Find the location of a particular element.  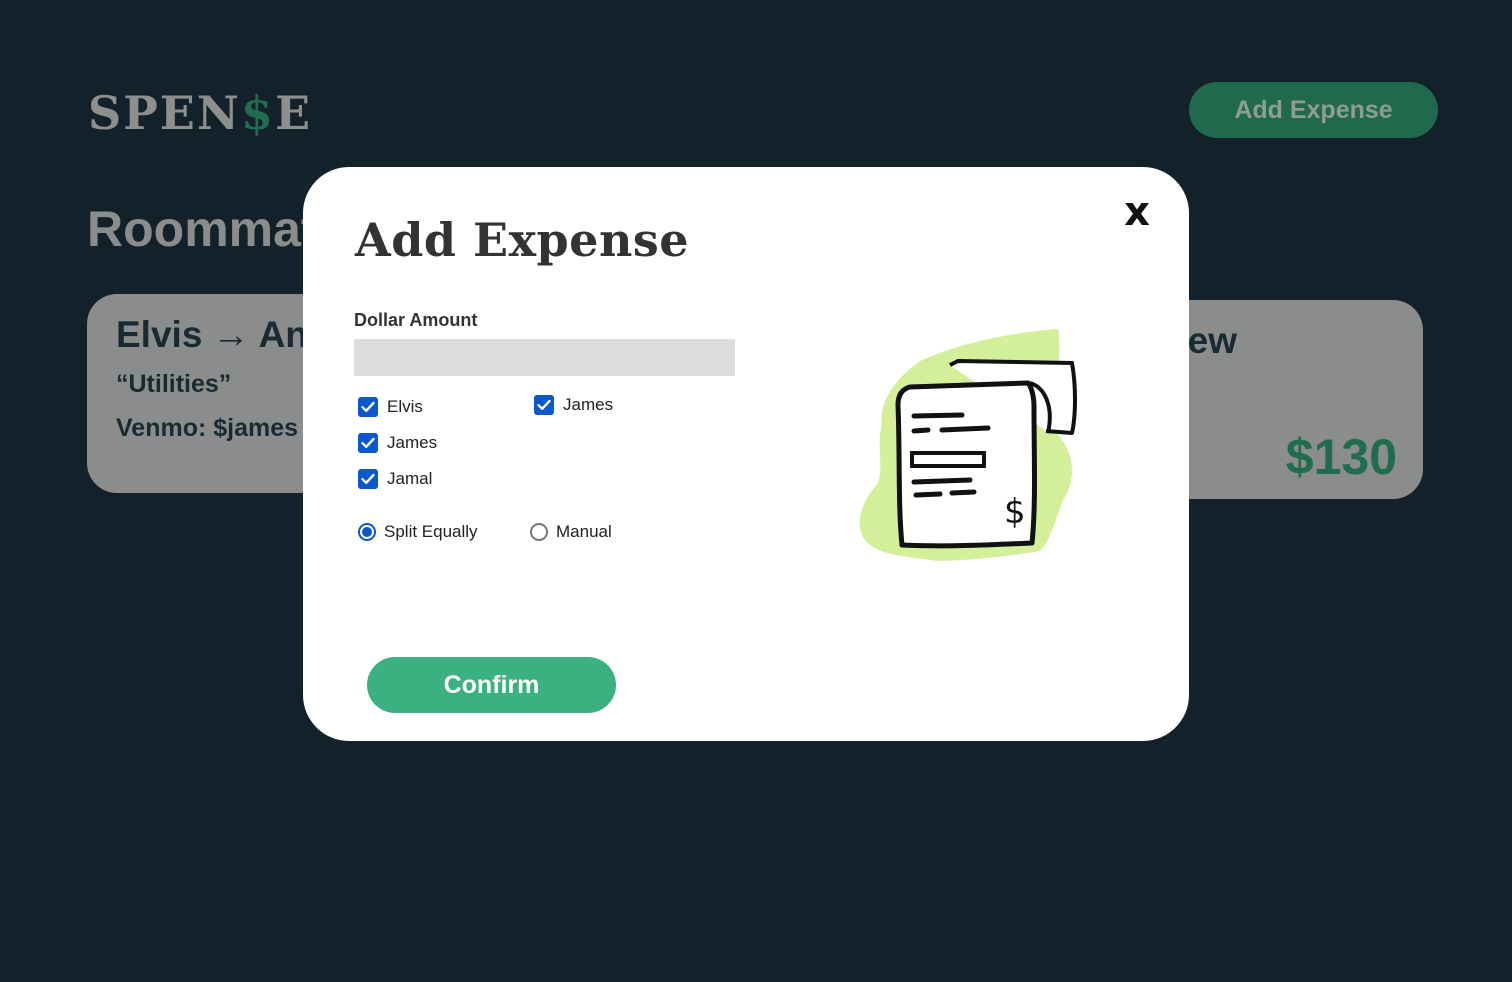

person-label: Jamal is located at coordinates (410, 478).